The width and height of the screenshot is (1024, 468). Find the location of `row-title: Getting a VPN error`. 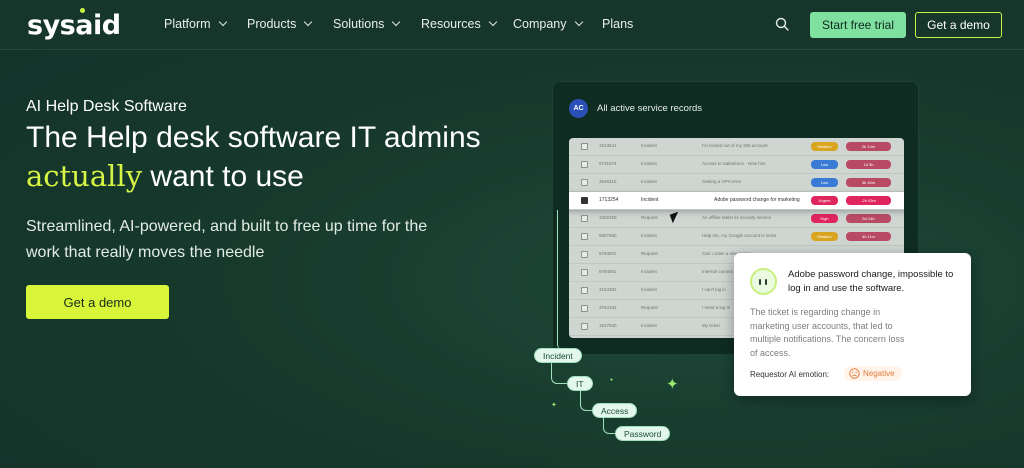

row-title: Getting a VPN error is located at coordinates (722, 181).